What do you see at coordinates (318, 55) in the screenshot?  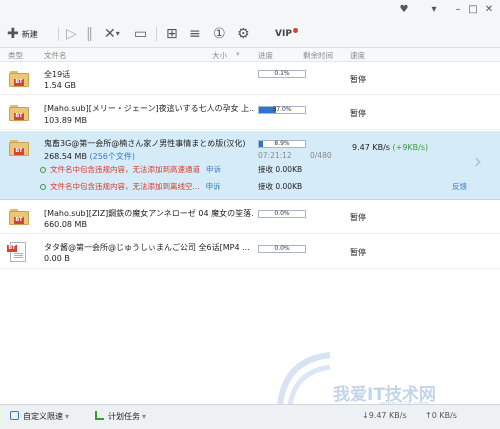 I see `col-remaining: 剩余时间` at bounding box center [318, 55].